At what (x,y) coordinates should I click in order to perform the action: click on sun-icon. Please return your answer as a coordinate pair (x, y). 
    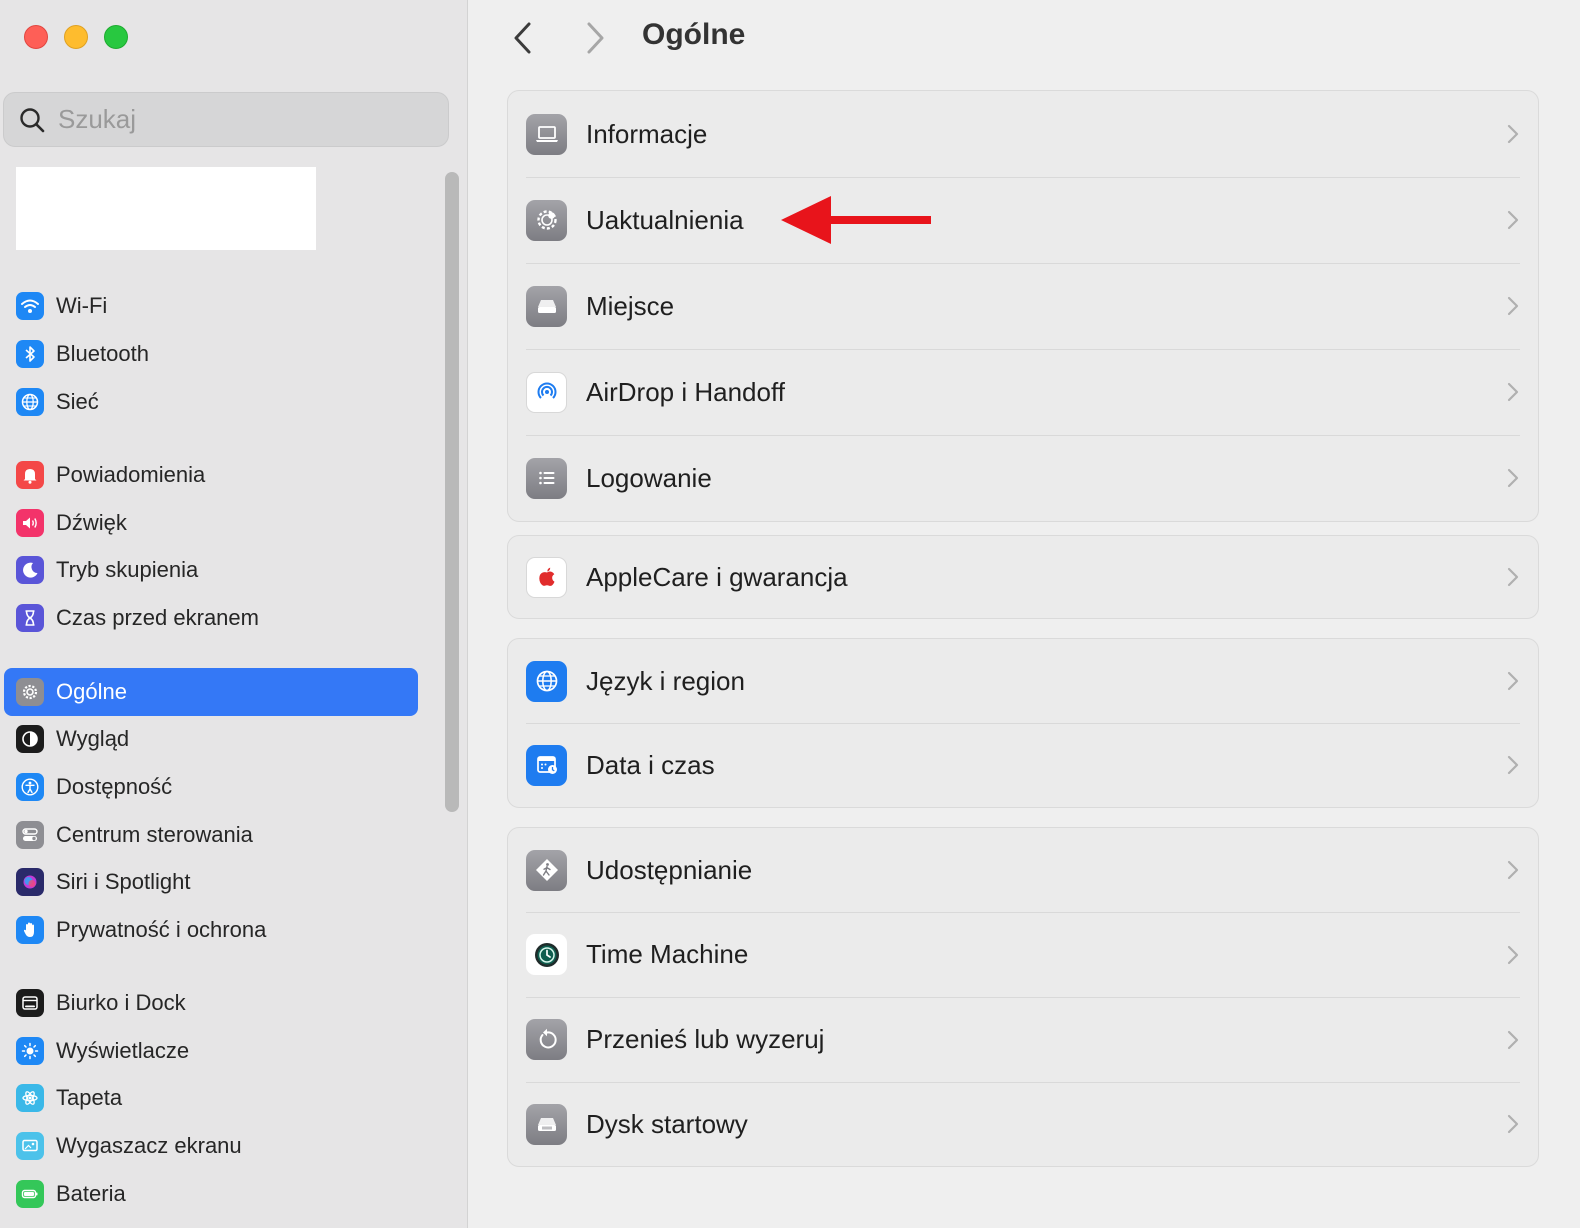
    Looking at the image, I should click on (30, 1051).